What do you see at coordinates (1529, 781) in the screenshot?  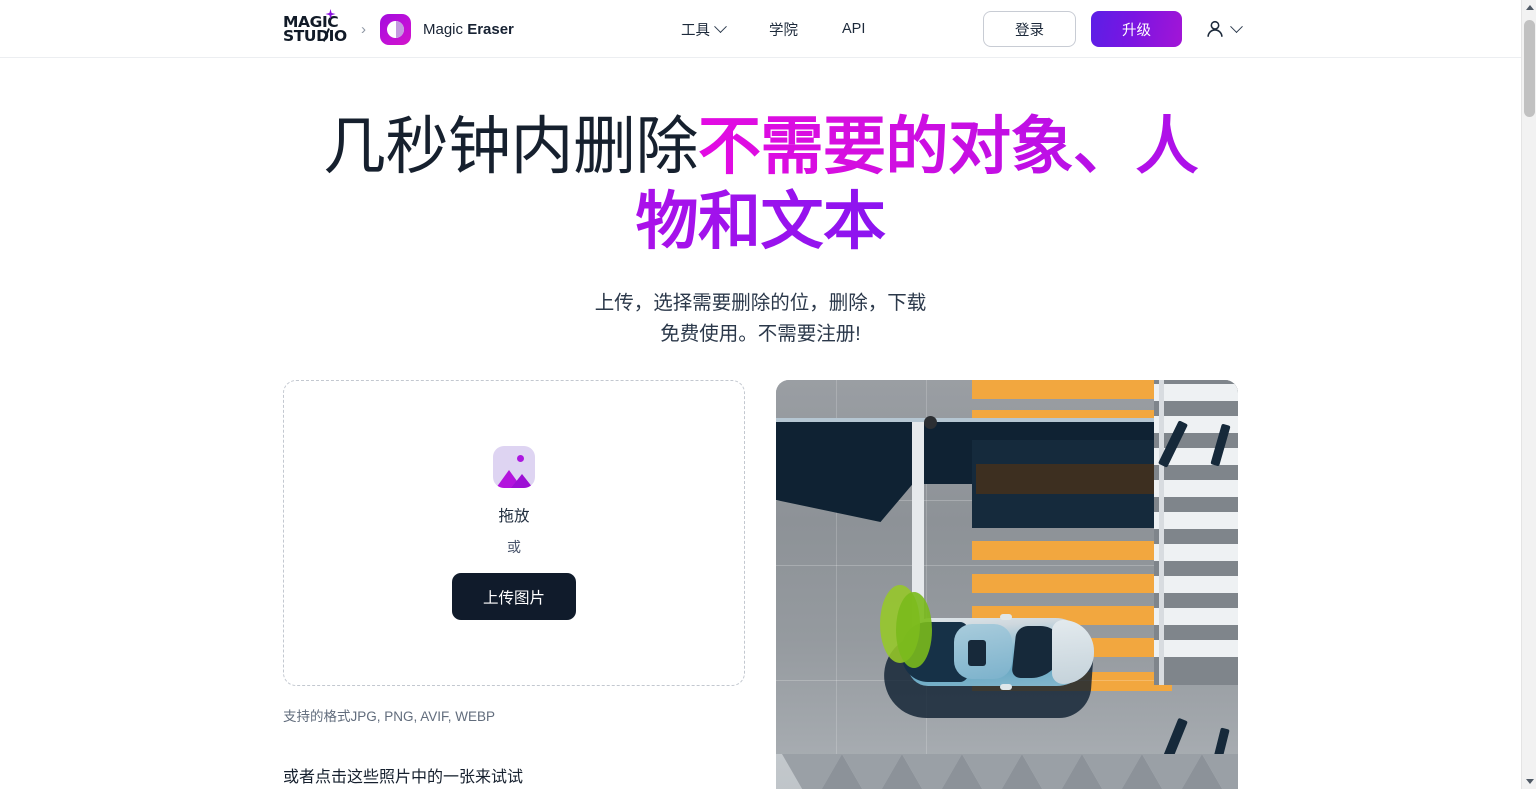 I see `scroll-down-arrow-icon` at bounding box center [1529, 781].